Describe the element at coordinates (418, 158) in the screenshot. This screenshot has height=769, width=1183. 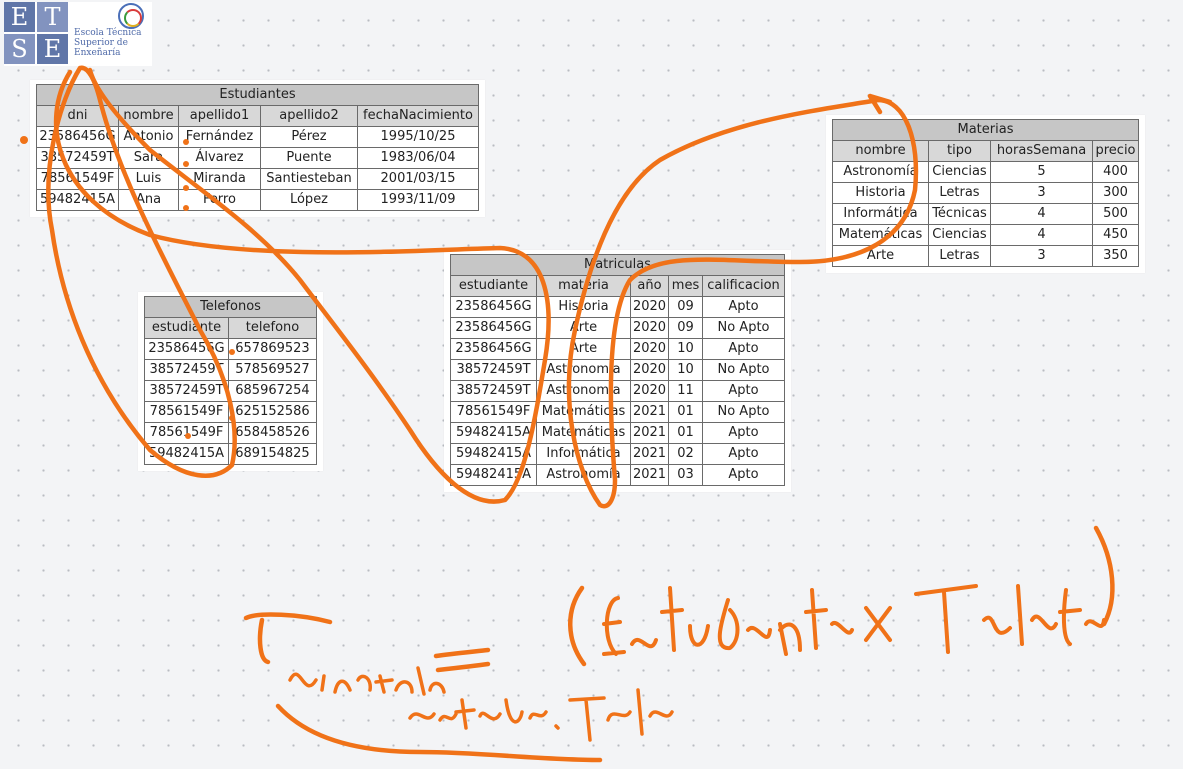
I see `table-cell: 1983/06/04` at that location.